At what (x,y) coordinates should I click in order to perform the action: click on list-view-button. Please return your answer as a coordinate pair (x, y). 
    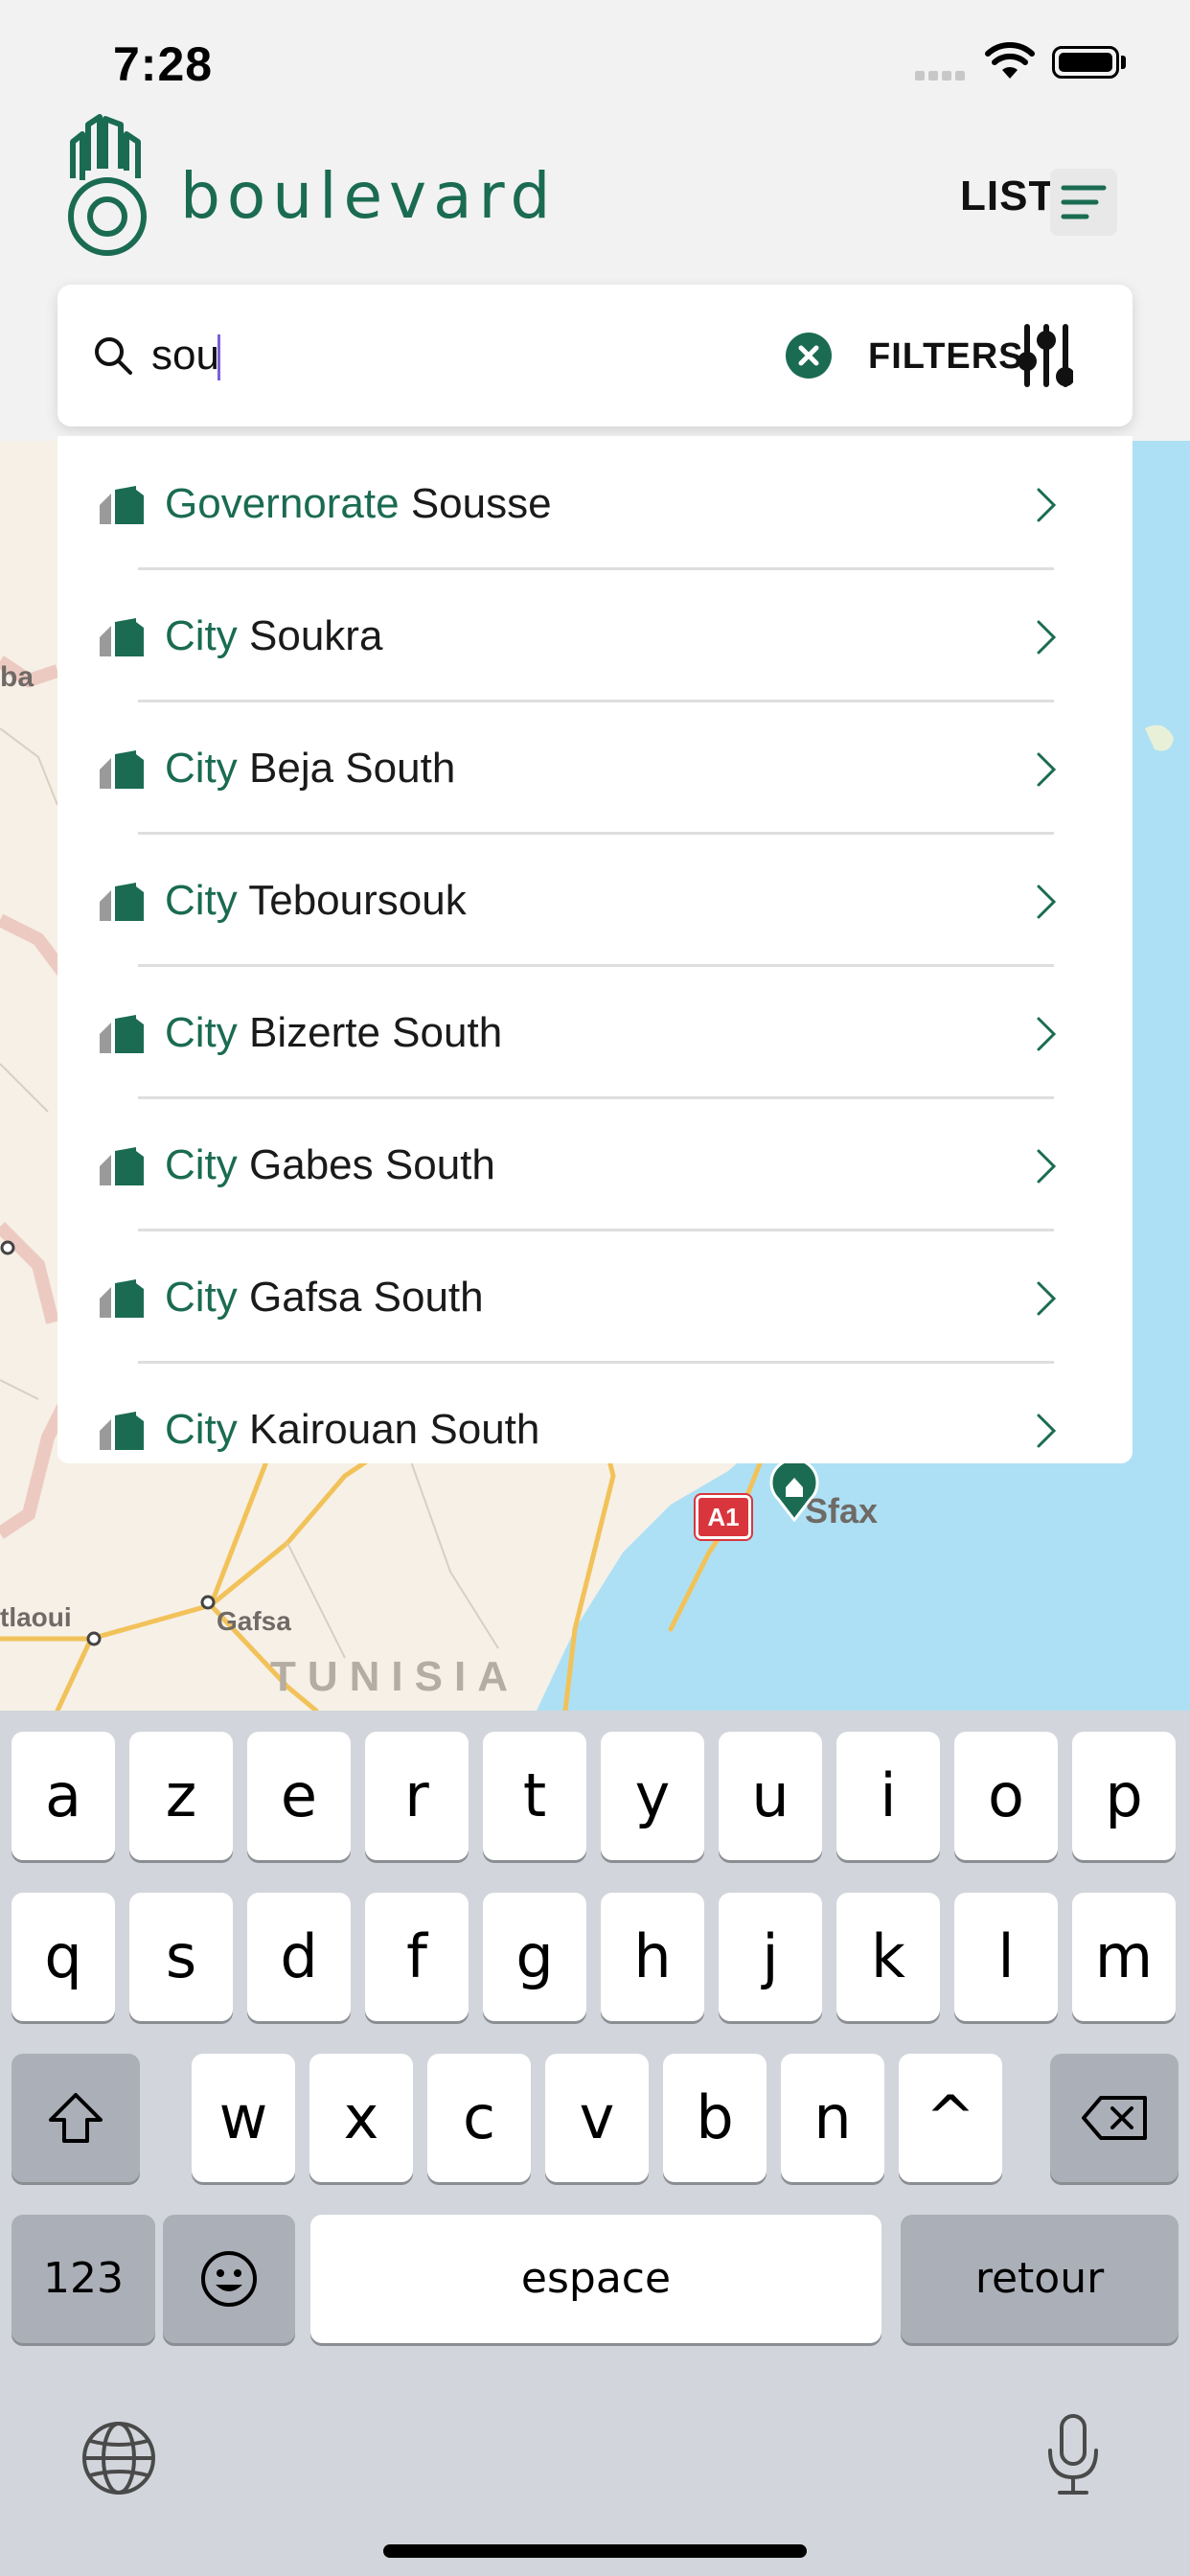
    Looking at the image, I should click on (1083, 202).